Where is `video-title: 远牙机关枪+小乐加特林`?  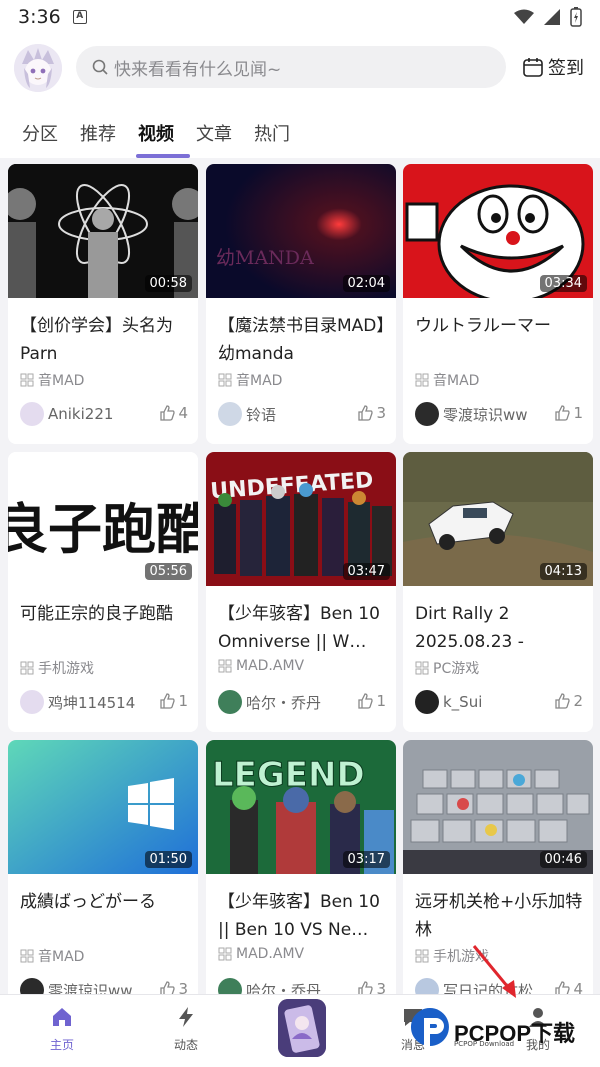 video-title: 远牙机关枪+小乐加特林 is located at coordinates (499, 916).